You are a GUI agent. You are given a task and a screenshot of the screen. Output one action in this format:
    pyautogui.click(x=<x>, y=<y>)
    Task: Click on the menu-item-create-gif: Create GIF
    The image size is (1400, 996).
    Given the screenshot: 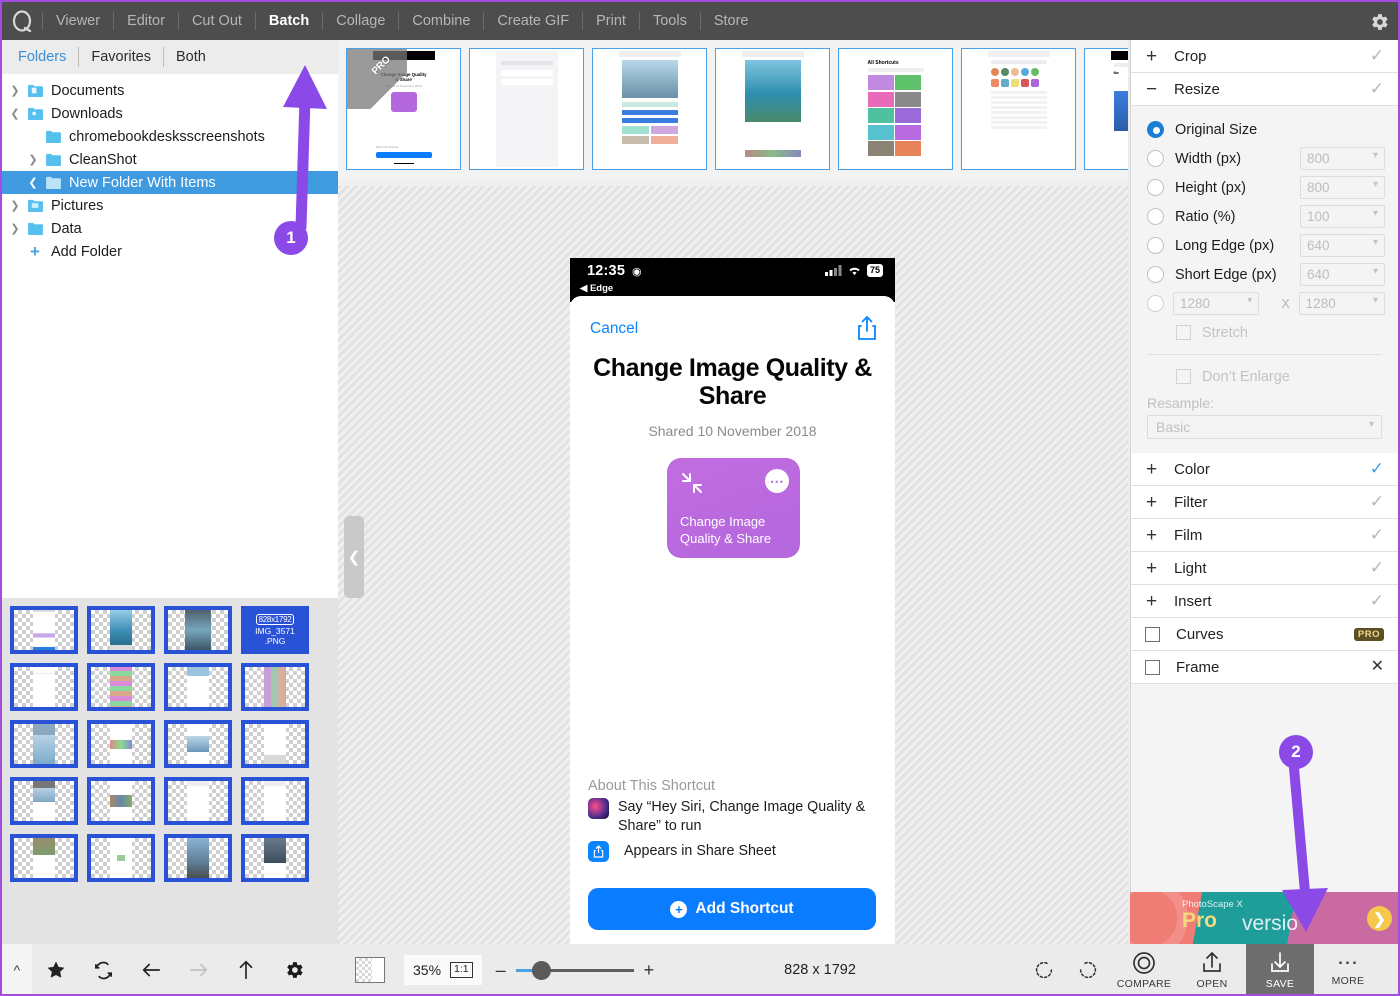 What is the action you would take?
    pyautogui.click(x=533, y=21)
    